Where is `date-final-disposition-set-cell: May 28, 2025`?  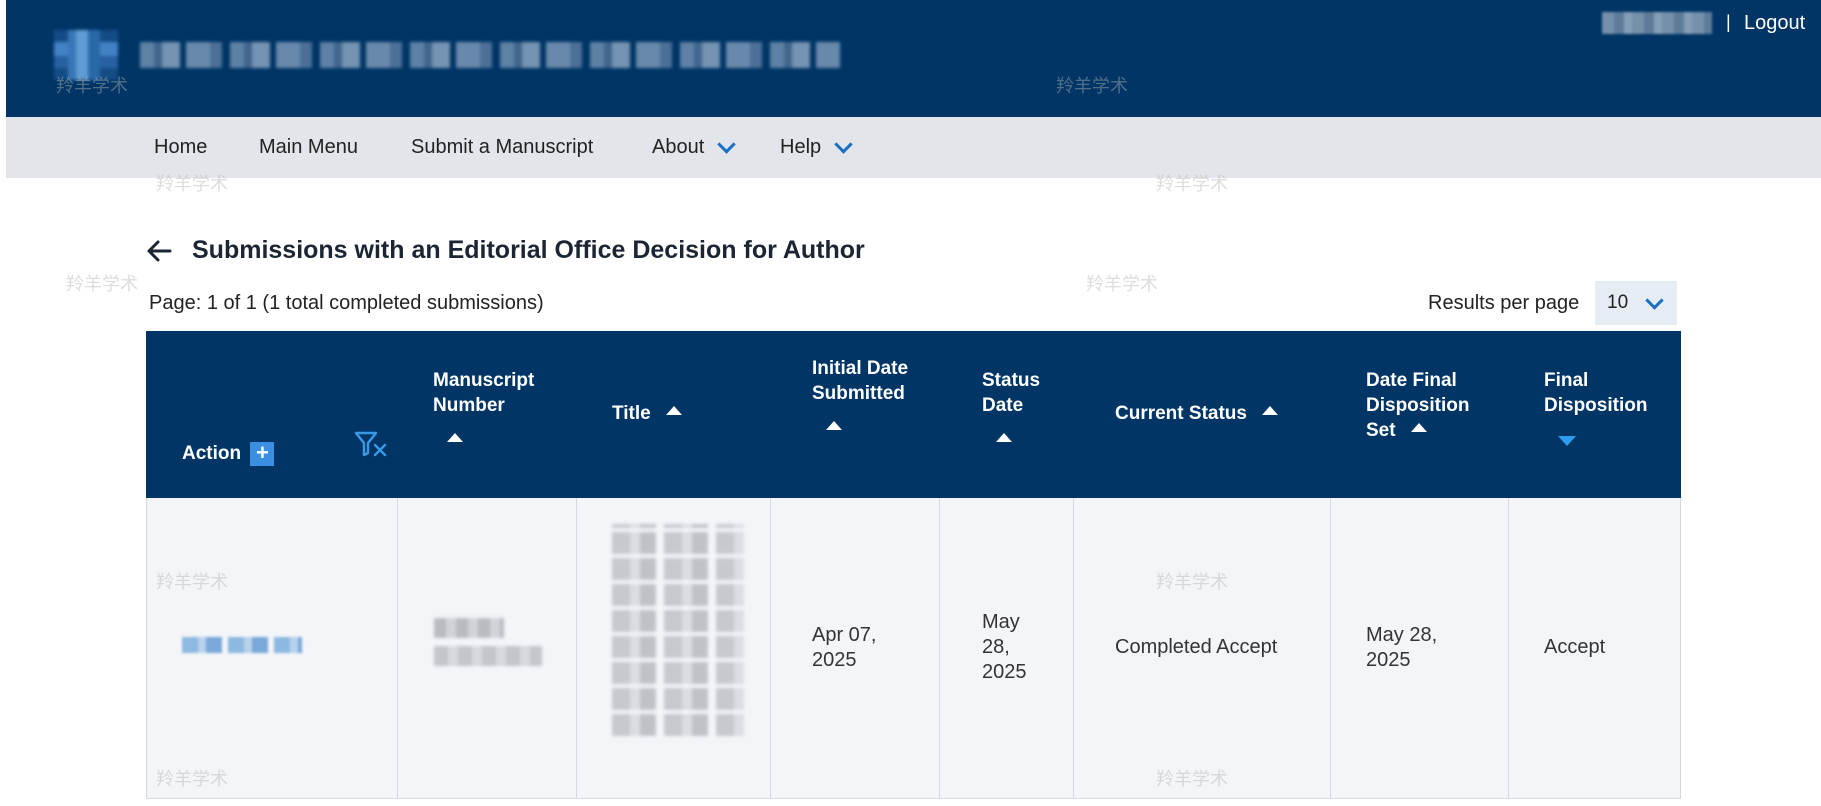
date-final-disposition-set-cell: May 28, 2025 is located at coordinates (1402, 647).